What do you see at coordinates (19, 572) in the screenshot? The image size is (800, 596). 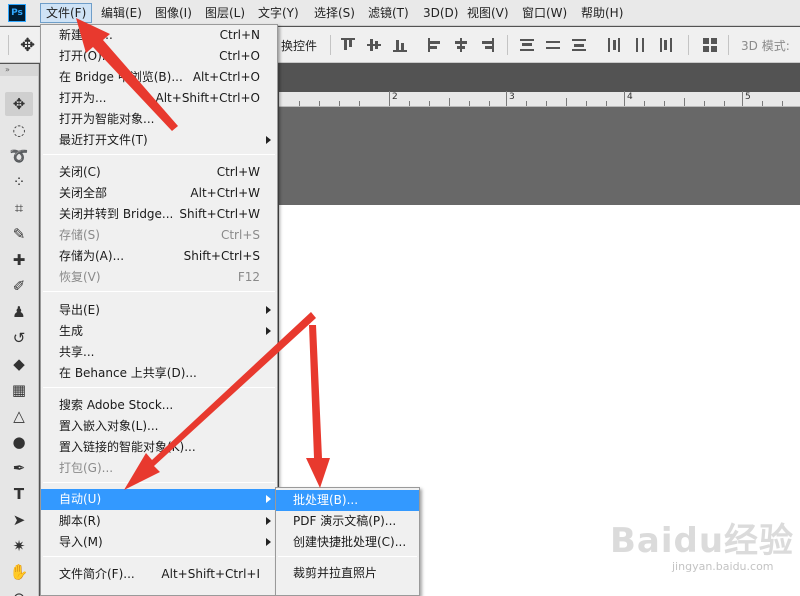 I see `hand-tool-icon: ✋` at bounding box center [19, 572].